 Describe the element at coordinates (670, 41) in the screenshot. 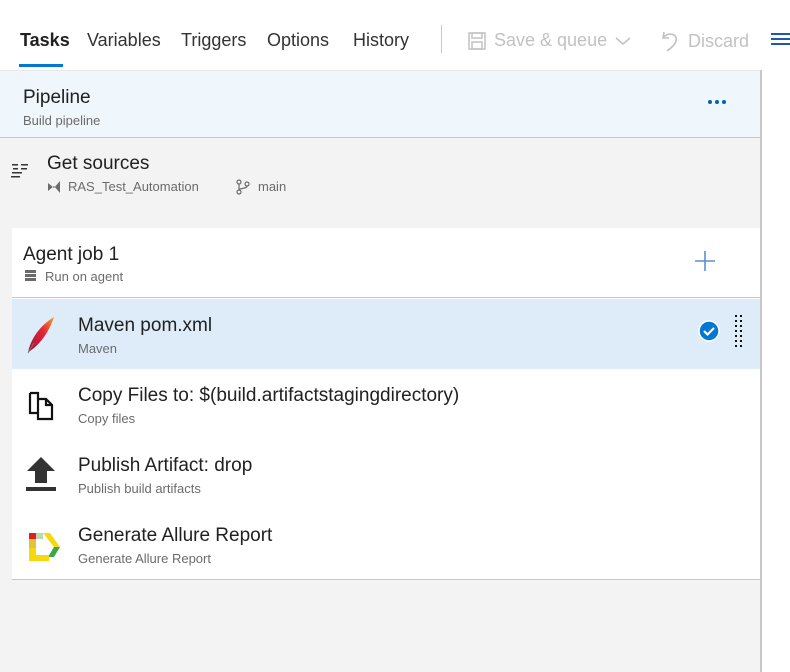

I see `undo-icon` at that location.